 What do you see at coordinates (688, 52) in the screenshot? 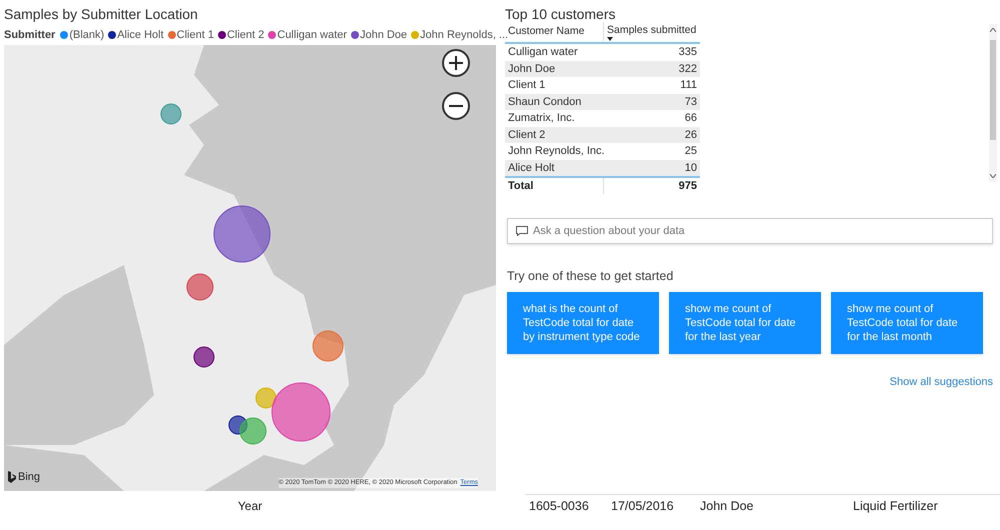
I see `table-cell-text: 335` at bounding box center [688, 52].